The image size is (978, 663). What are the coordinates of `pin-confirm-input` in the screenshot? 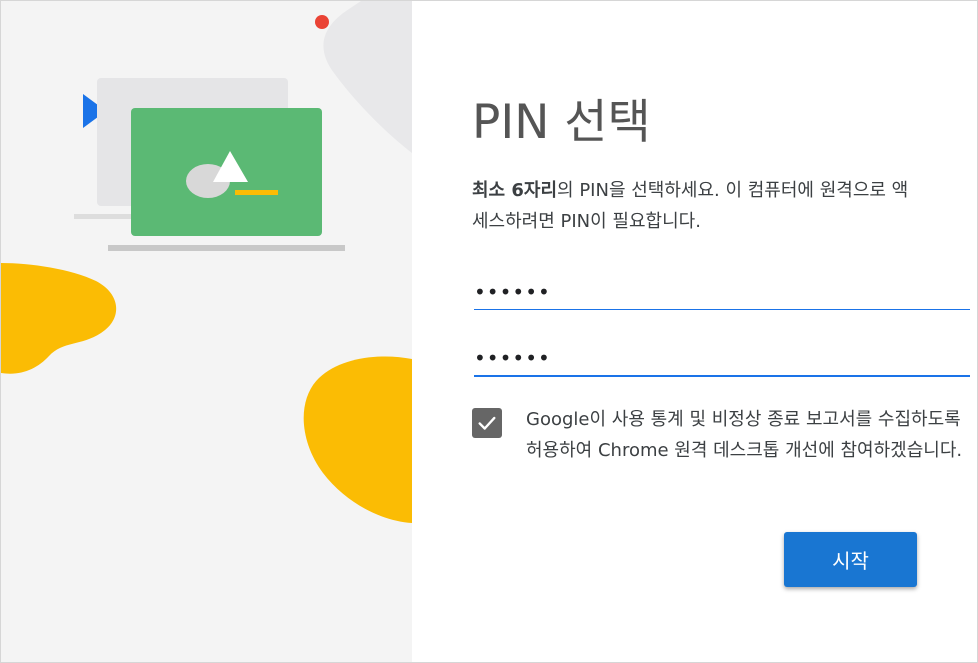 It's located at (722, 359).